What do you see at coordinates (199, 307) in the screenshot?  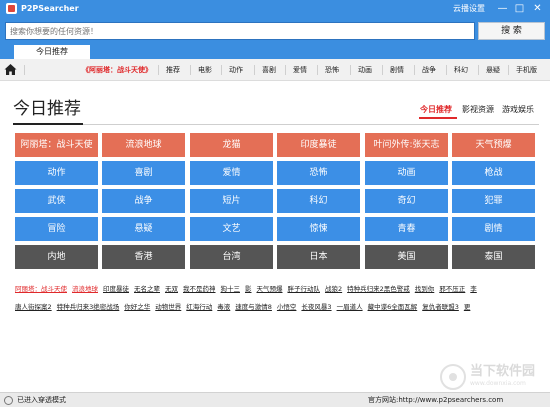 I see `list-item: 红海行动` at bounding box center [199, 307].